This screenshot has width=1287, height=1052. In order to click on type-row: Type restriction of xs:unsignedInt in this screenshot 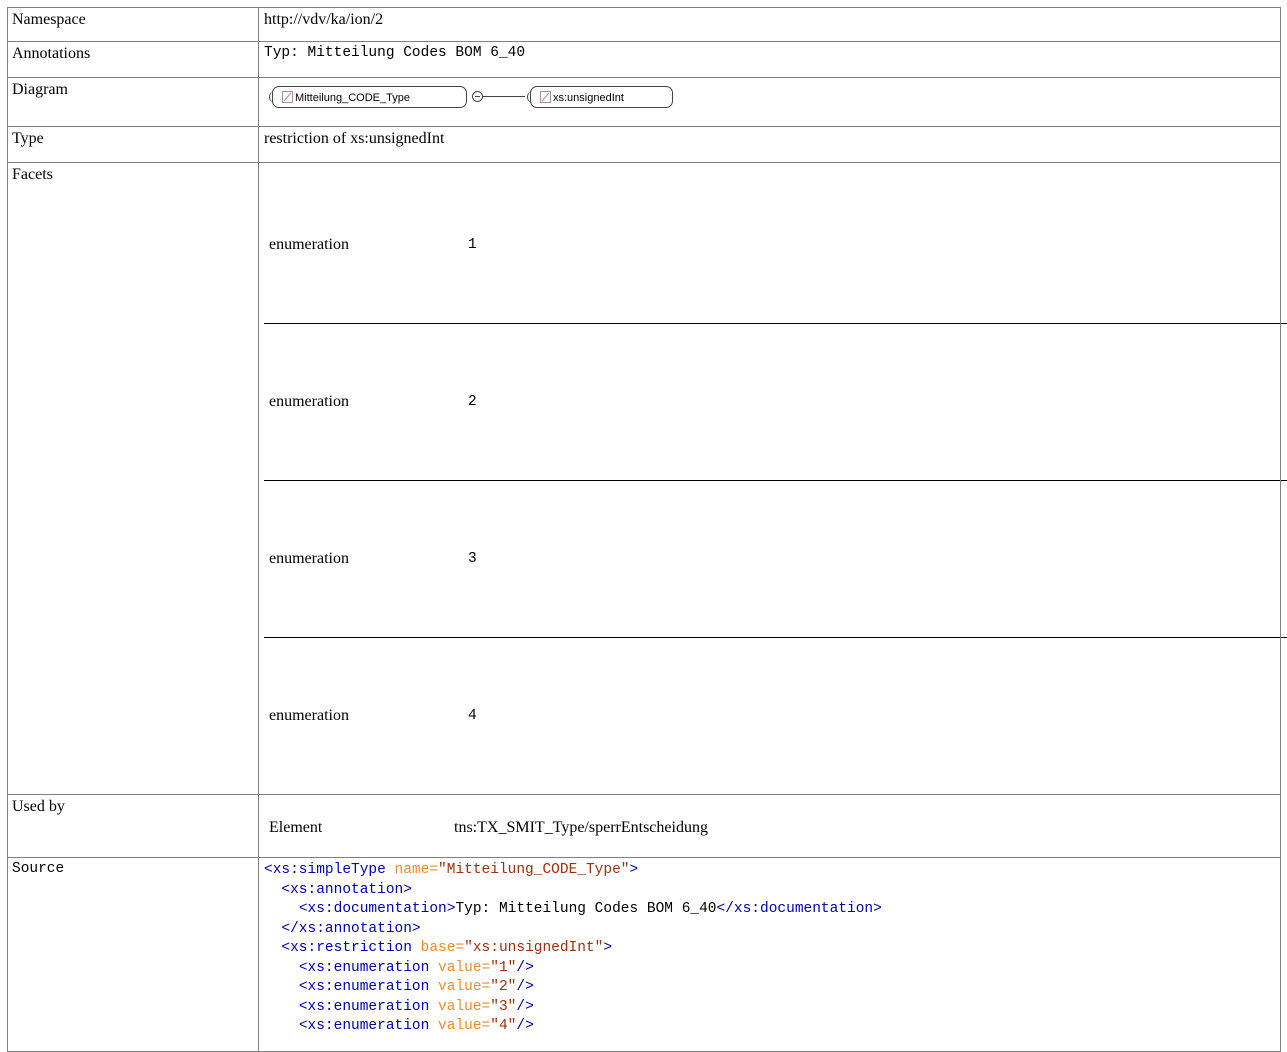, I will do `click(644, 144)`.